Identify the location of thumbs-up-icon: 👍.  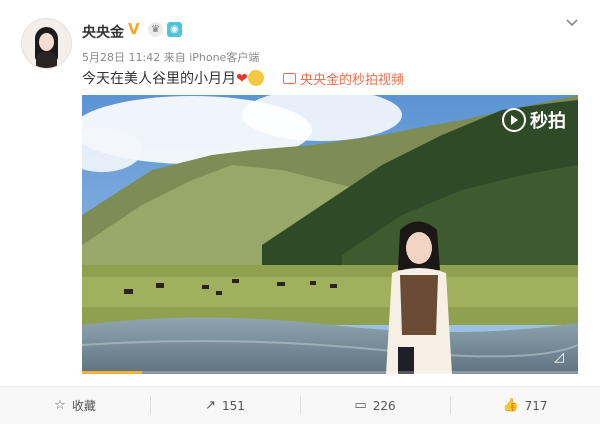
(510, 405).